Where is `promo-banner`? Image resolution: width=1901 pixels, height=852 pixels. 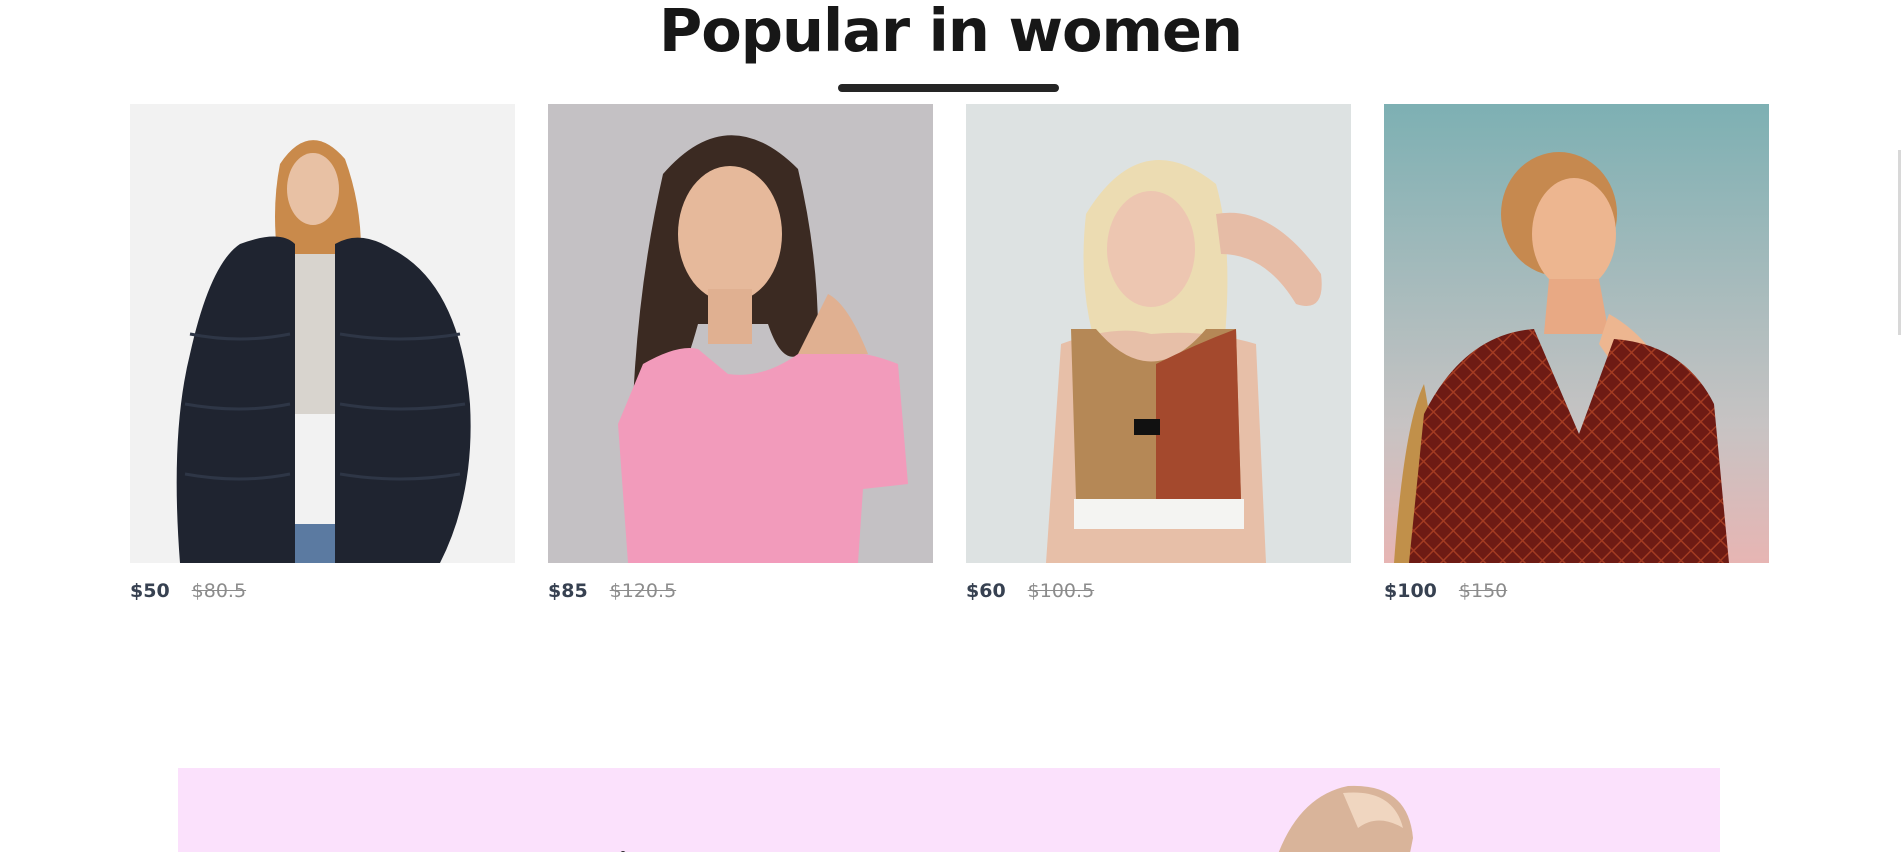
promo-banner is located at coordinates (949, 810).